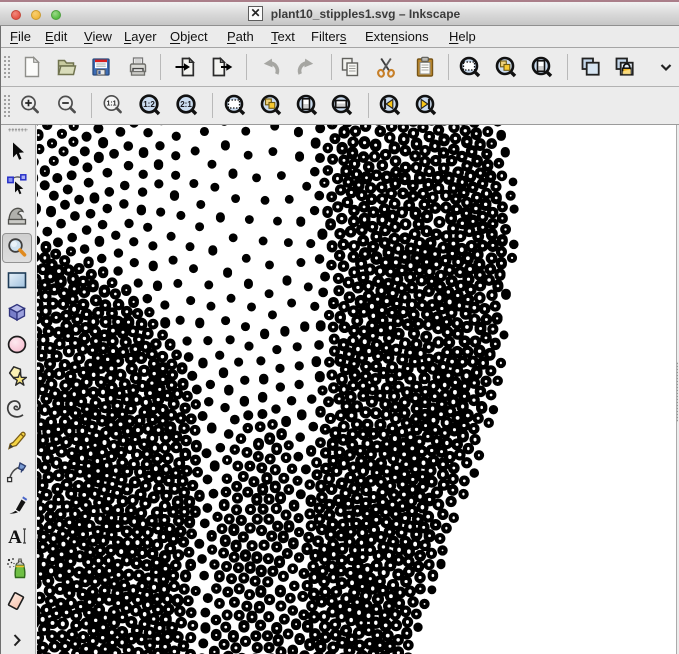  I want to click on svg-text: 2:1, so click(186, 104).